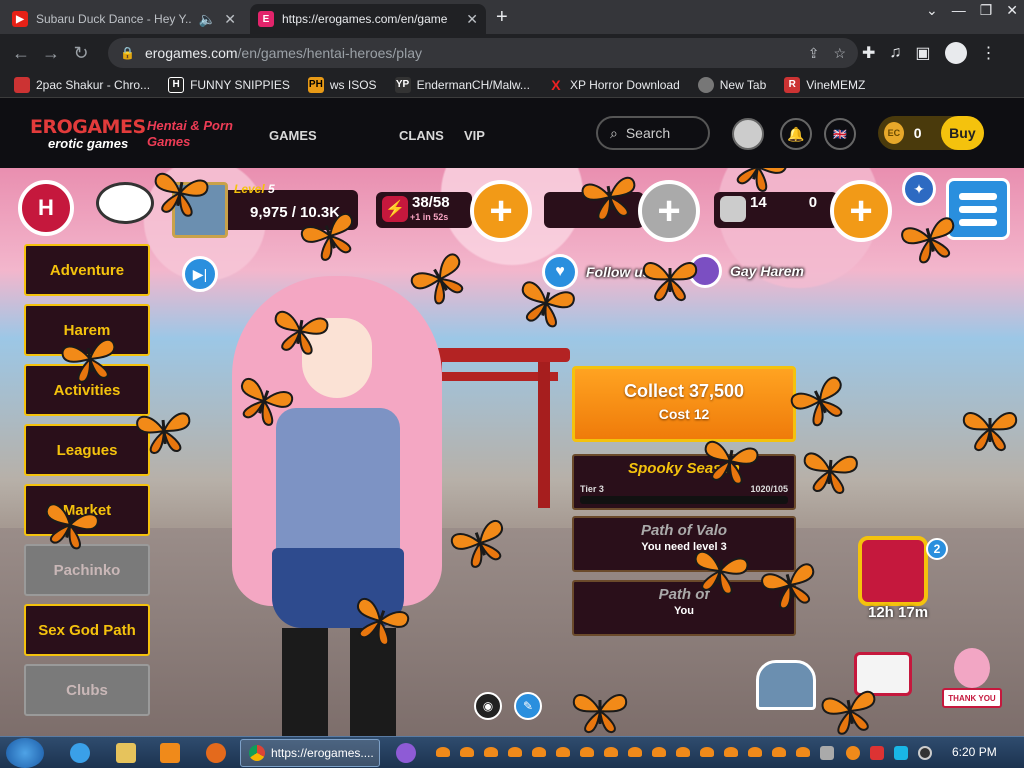  Describe the element at coordinates (614, 85) in the screenshot. I see `bookmark-item: X XP Horror Download` at that location.